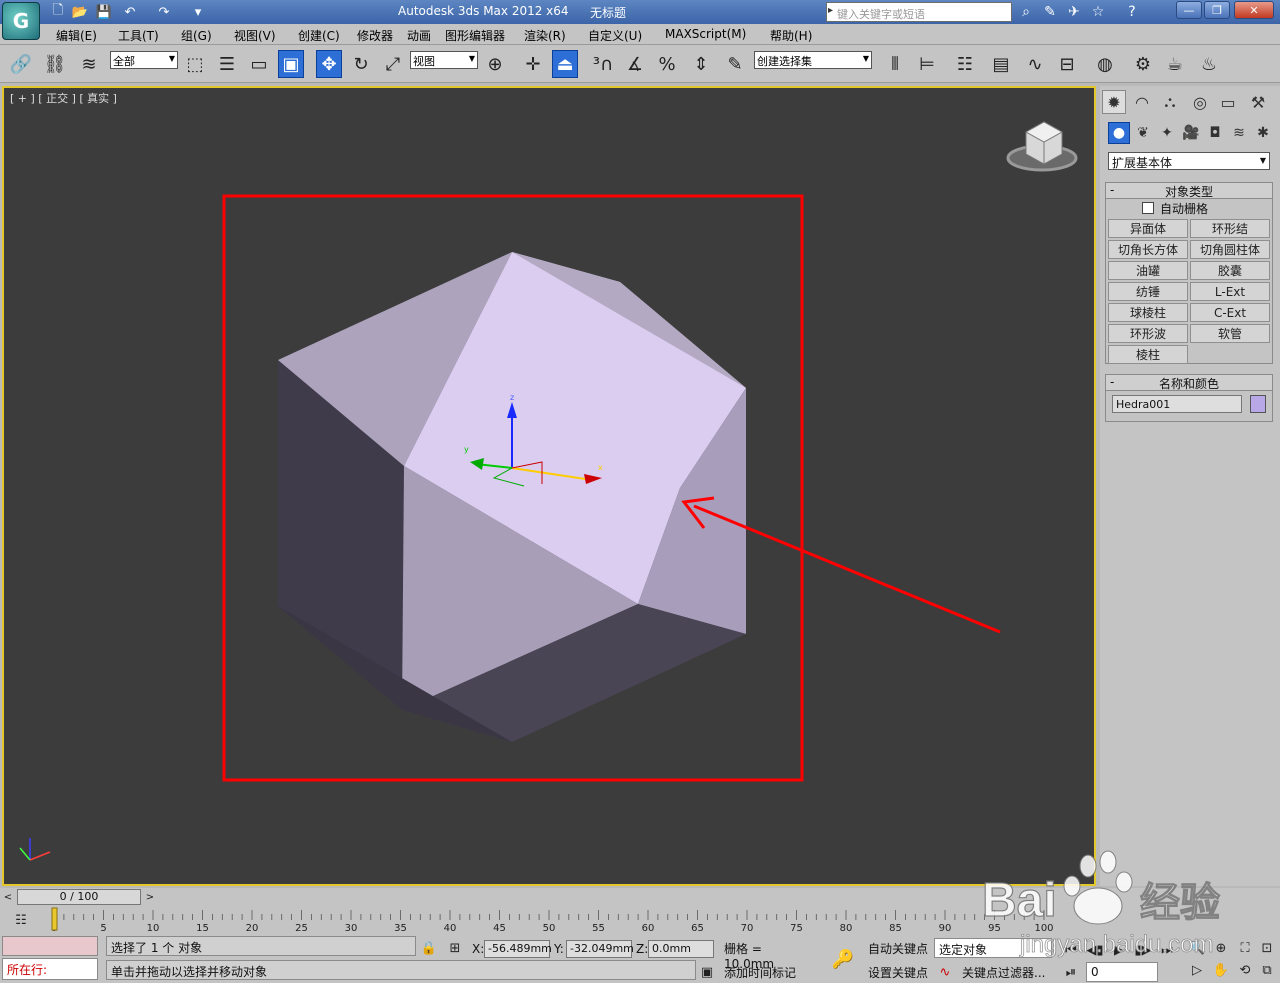 This screenshot has width=1280, height=983. I want to click on capsule-button: 胶囊, so click(1230, 270).